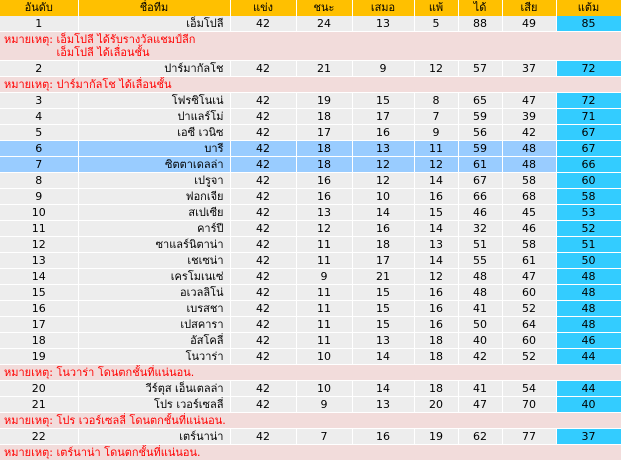  I want to click on won-cell: 13, so click(324, 212).